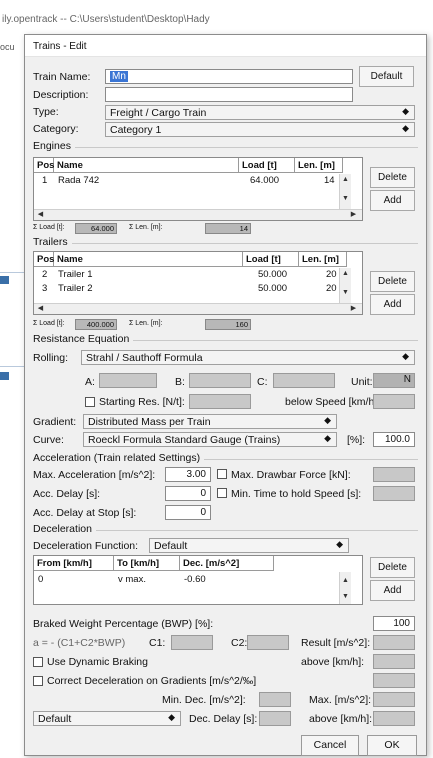 This screenshot has height=758, width=433. What do you see at coordinates (330, 745) in the screenshot?
I see `cancel-button: Cancel` at bounding box center [330, 745].